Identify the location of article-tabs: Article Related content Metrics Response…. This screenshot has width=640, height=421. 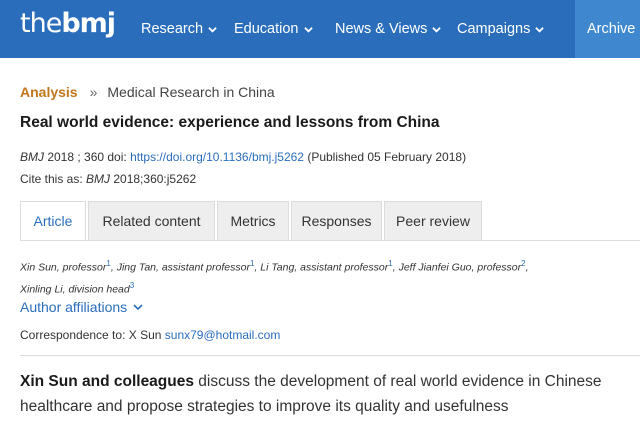
(252, 221).